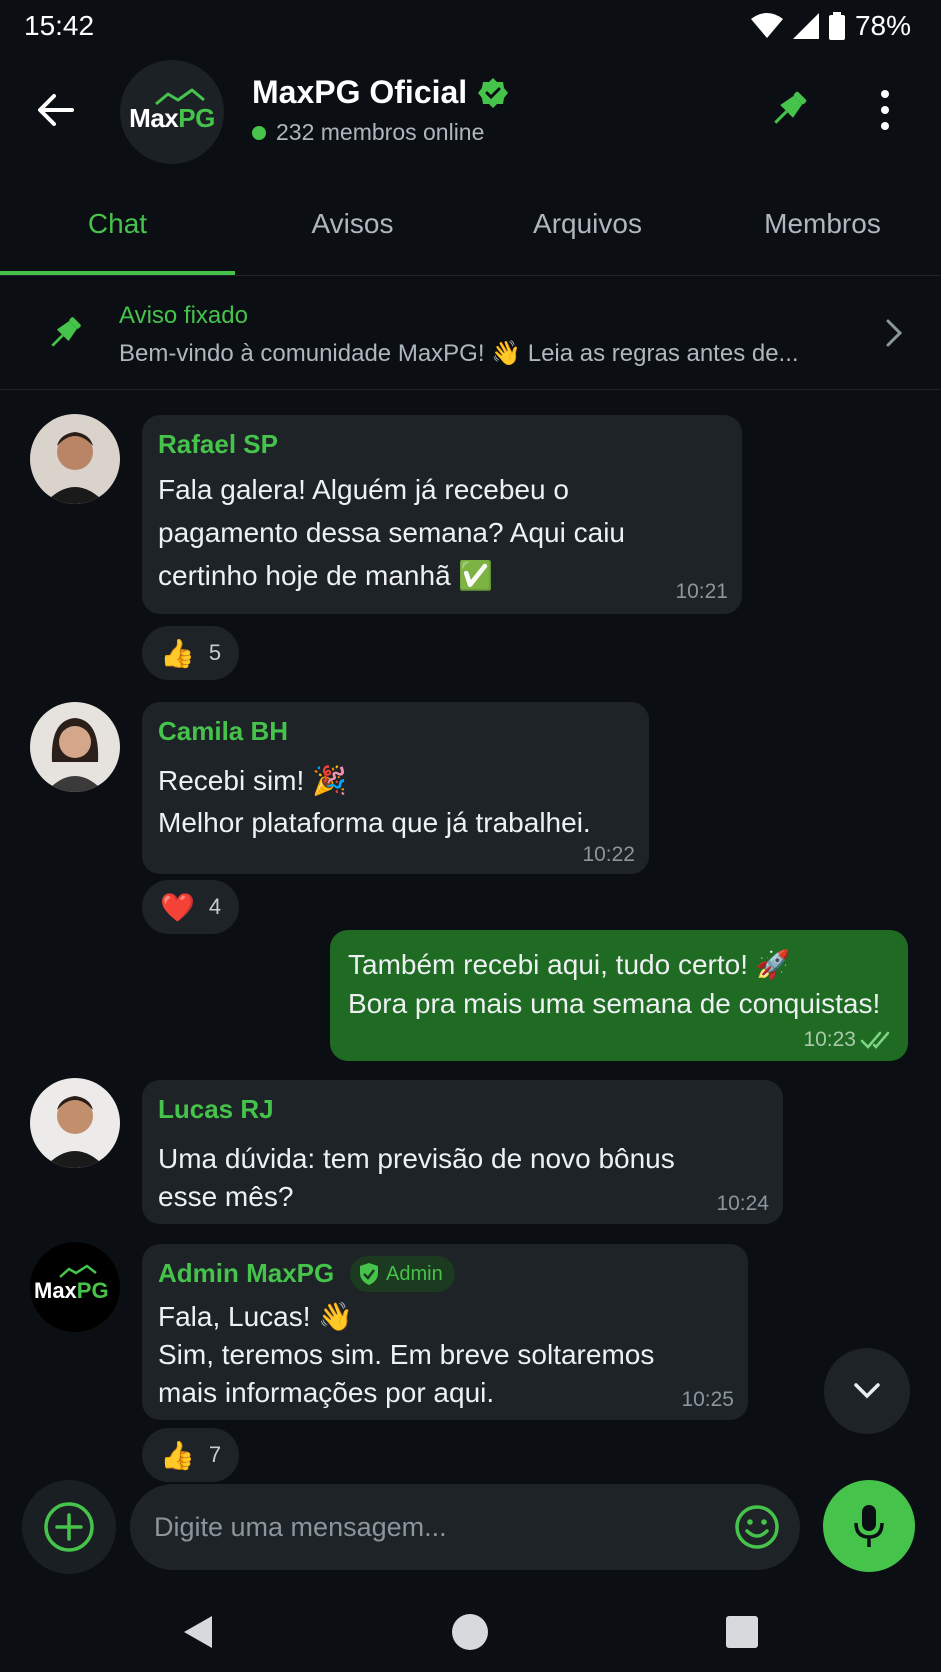  I want to click on pinned-title: Aviso fixado, so click(183, 315).